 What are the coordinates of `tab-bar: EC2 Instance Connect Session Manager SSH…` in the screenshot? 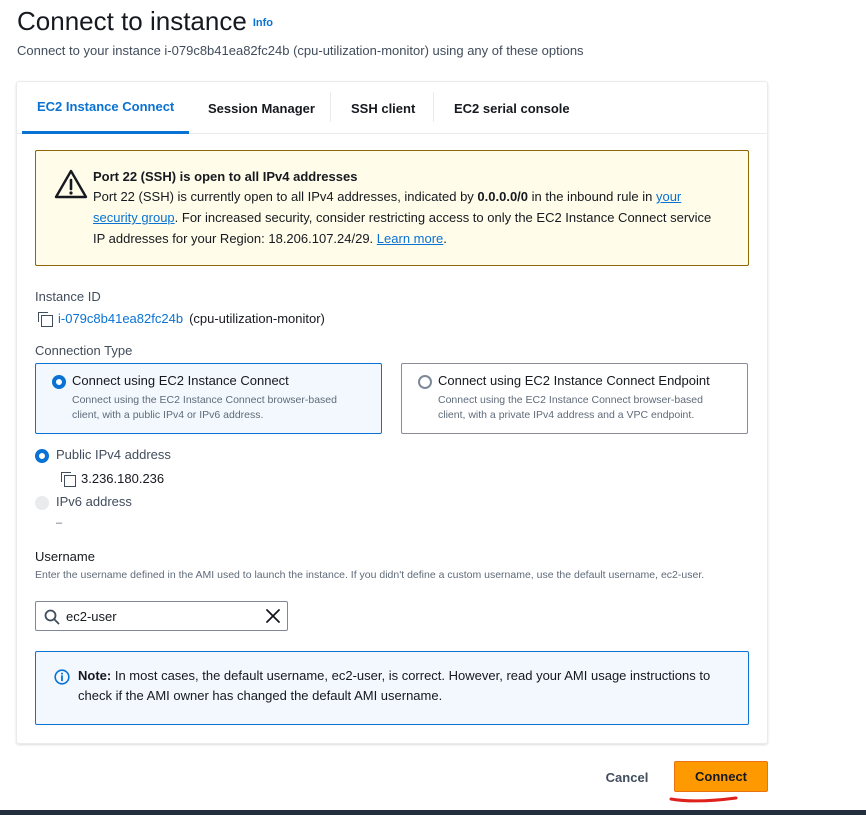 It's located at (392, 108).